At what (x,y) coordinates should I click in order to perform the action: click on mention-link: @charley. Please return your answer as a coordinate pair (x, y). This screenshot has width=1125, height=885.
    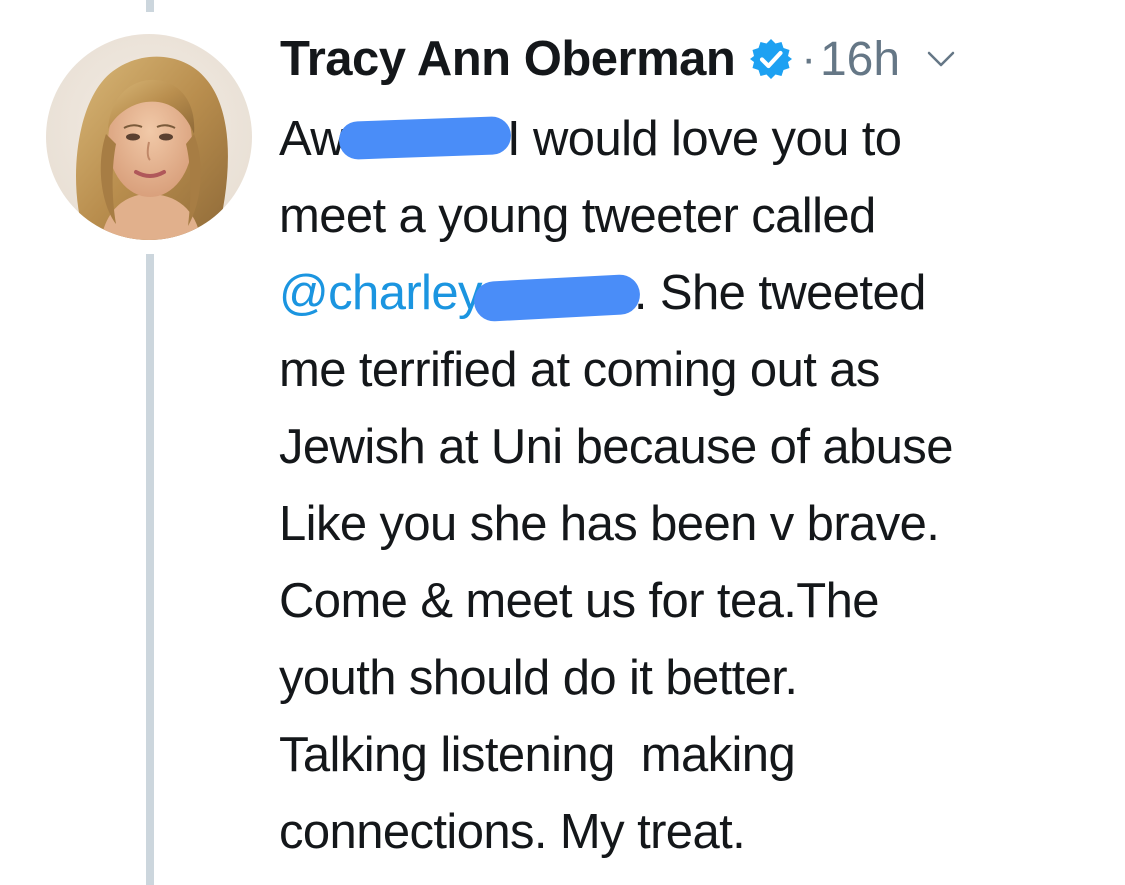
    Looking at the image, I should click on (381, 293).